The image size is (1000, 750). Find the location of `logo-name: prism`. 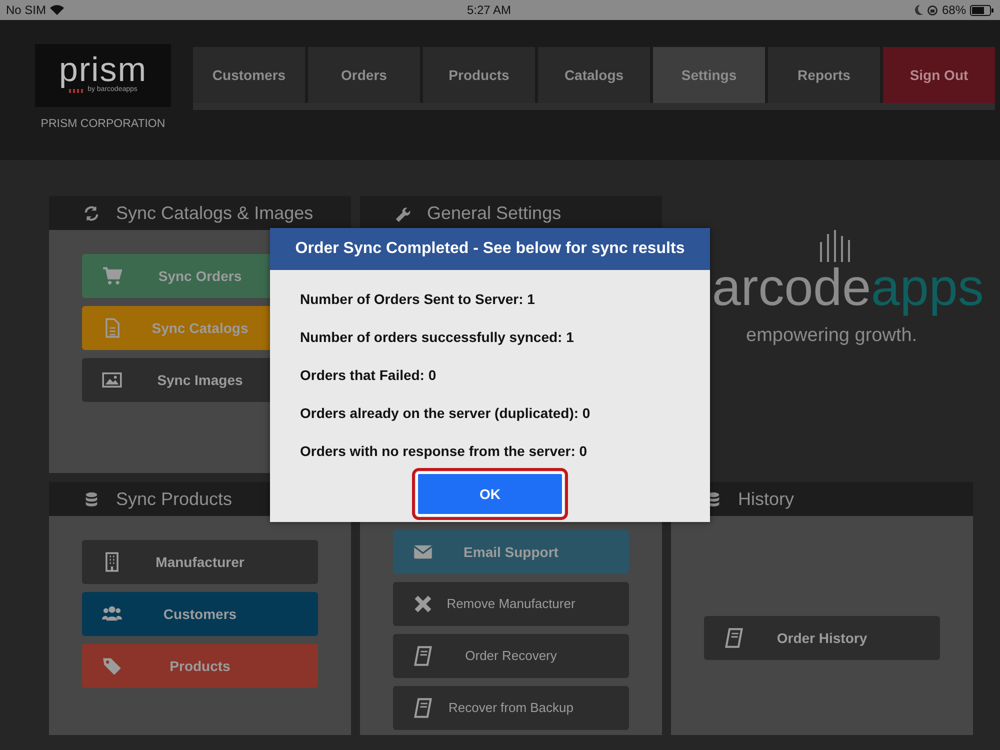

logo-name: prism is located at coordinates (103, 70).